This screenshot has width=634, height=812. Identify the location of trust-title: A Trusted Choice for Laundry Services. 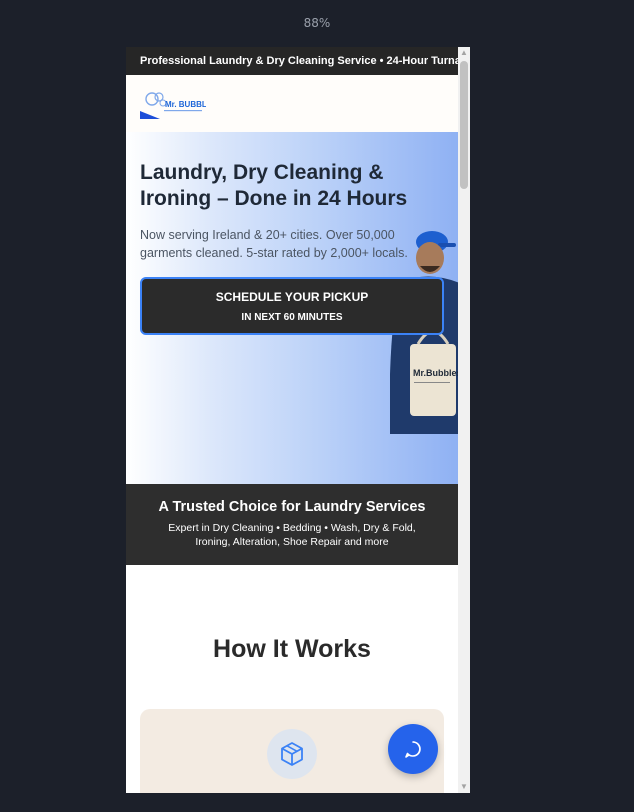
(292, 507).